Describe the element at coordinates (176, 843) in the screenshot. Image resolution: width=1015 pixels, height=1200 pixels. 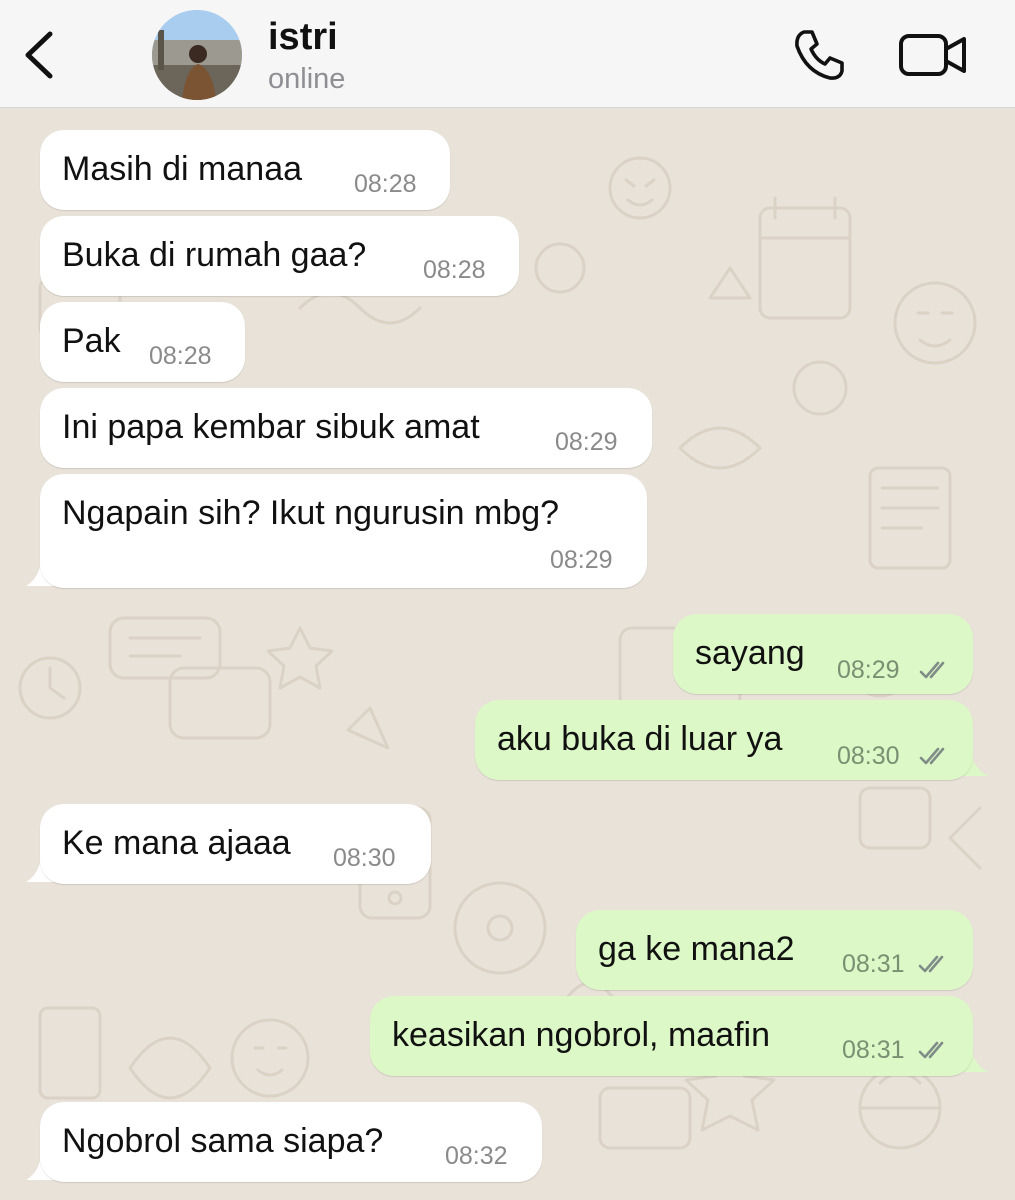
I see `message-text: Ke mana ajaaa` at that location.